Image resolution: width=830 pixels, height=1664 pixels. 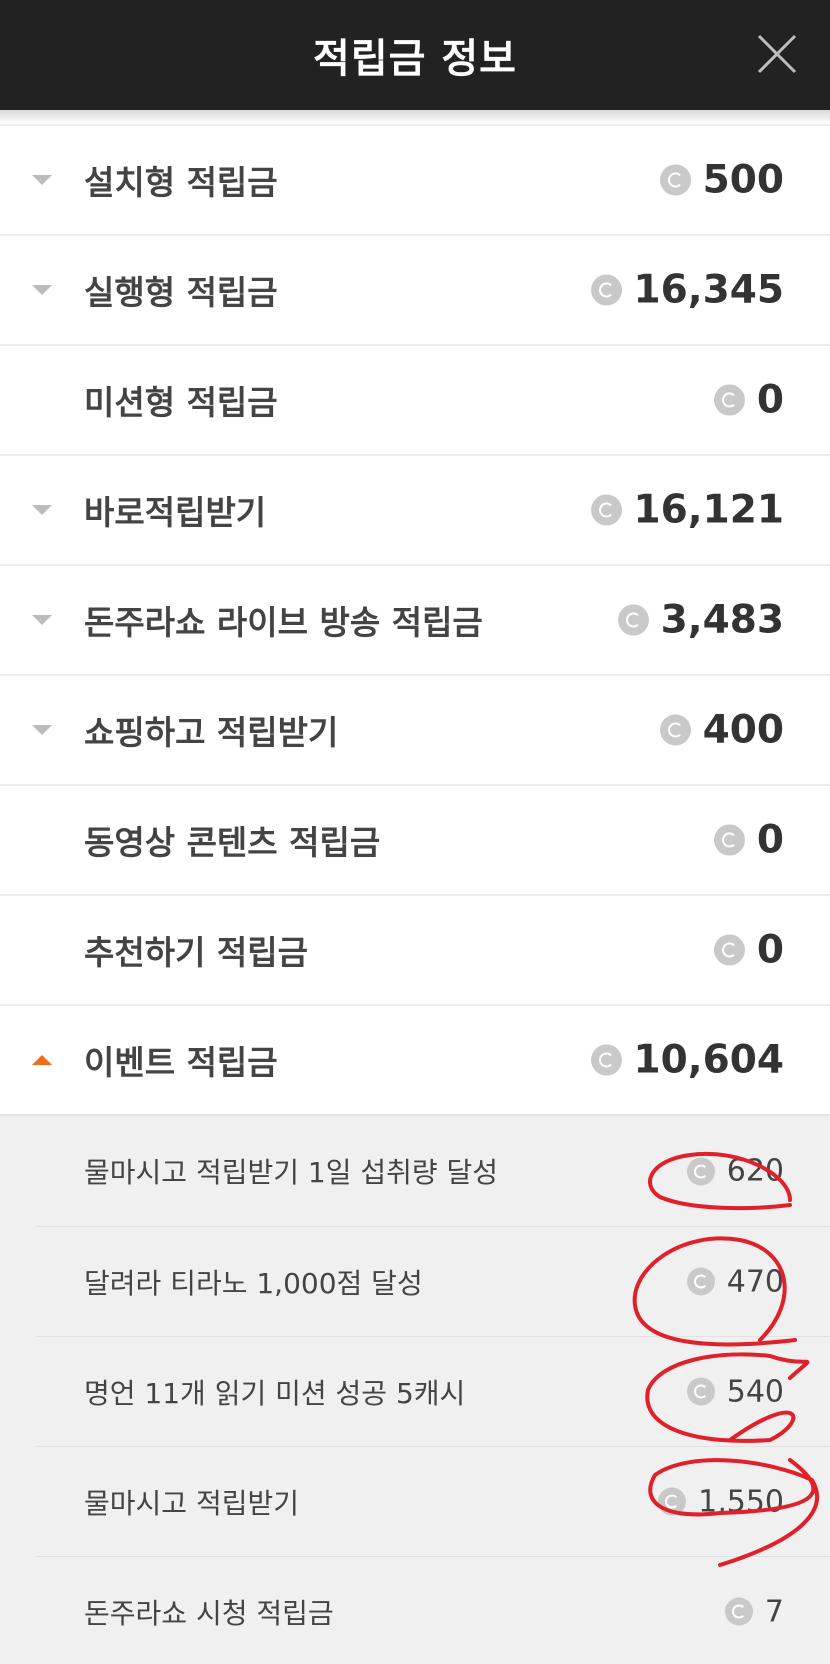 What do you see at coordinates (754, 1611) in the screenshot?
I see `event-item-amount: 7` at bounding box center [754, 1611].